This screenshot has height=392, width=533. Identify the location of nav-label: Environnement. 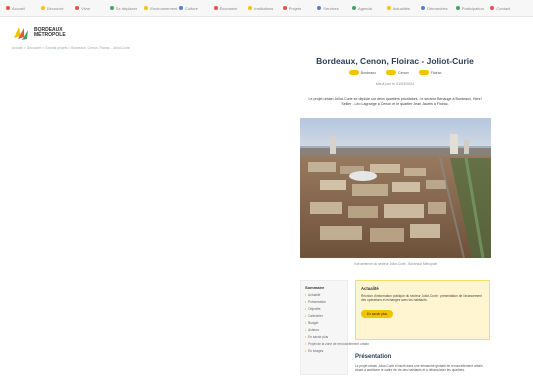
(164, 8).